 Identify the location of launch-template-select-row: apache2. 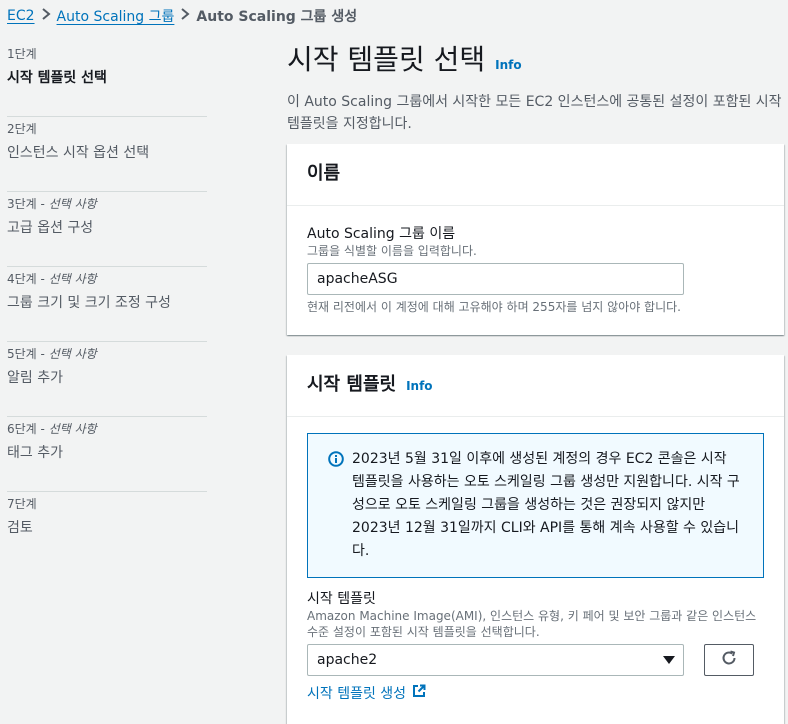
(535, 660).